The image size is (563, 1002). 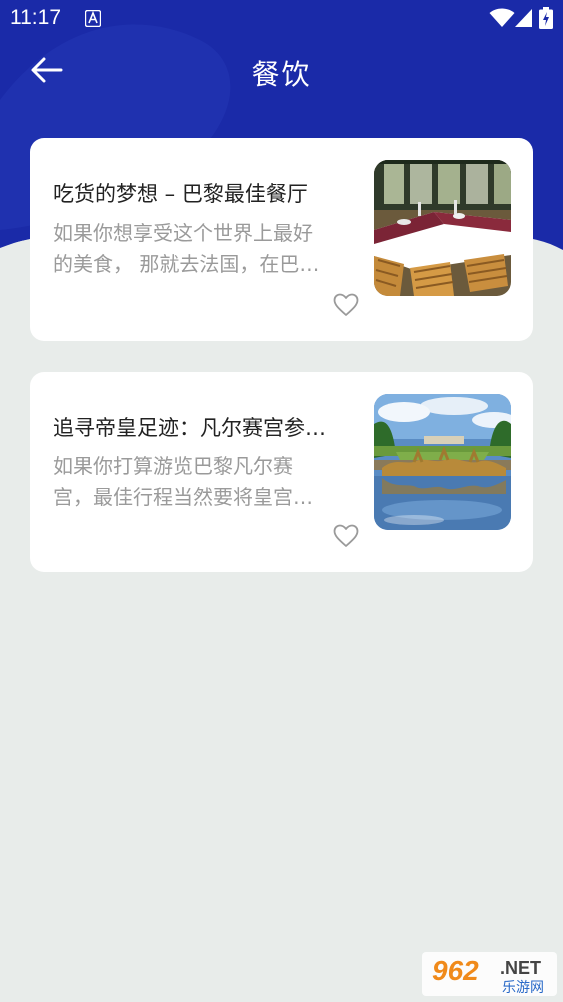 I want to click on site-watermark-logo: 962 .NET 乐游网, so click(x=489, y=974).